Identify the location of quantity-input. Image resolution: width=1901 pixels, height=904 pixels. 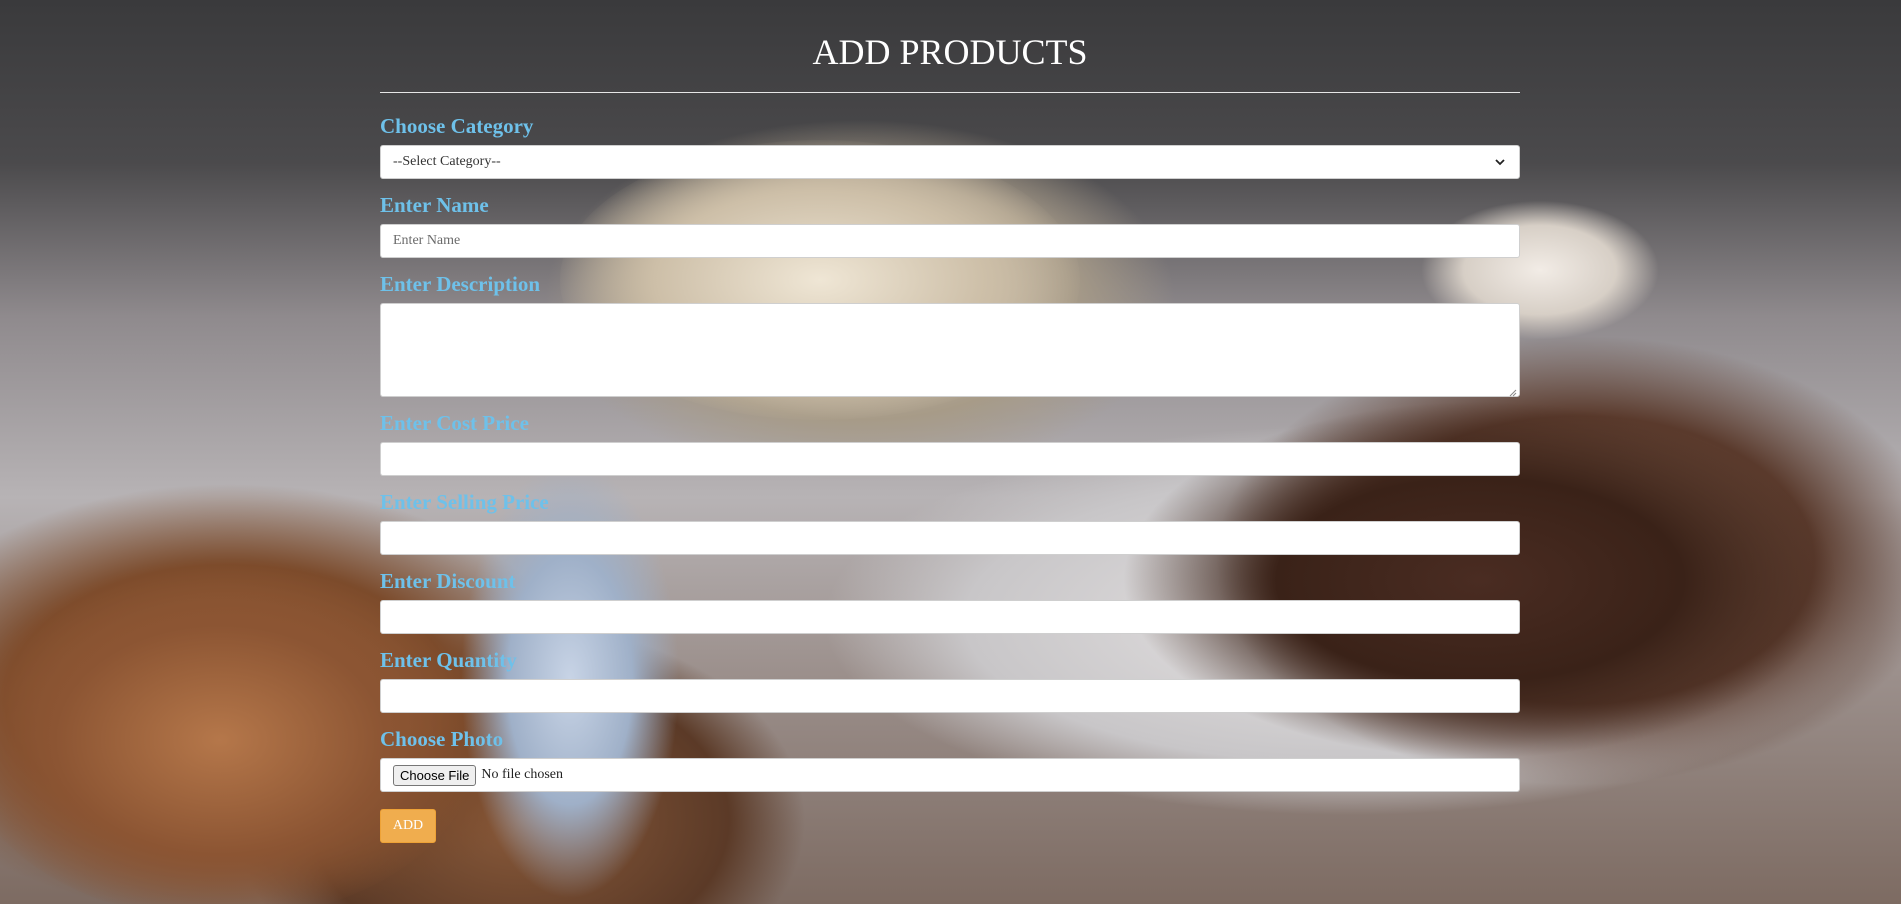
(950, 696).